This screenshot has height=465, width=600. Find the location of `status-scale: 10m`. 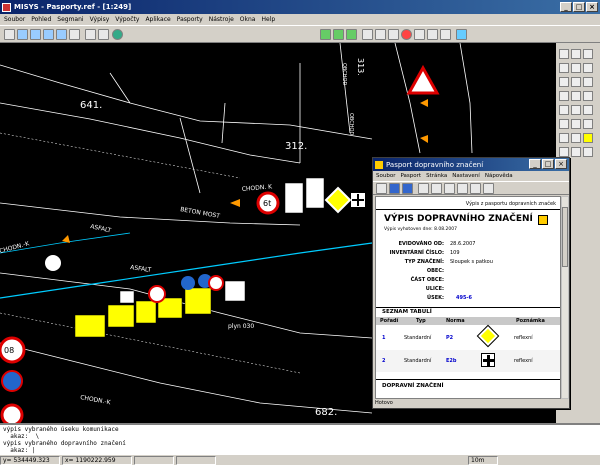

status-scale: 10m is located at coordinates (483, 460).